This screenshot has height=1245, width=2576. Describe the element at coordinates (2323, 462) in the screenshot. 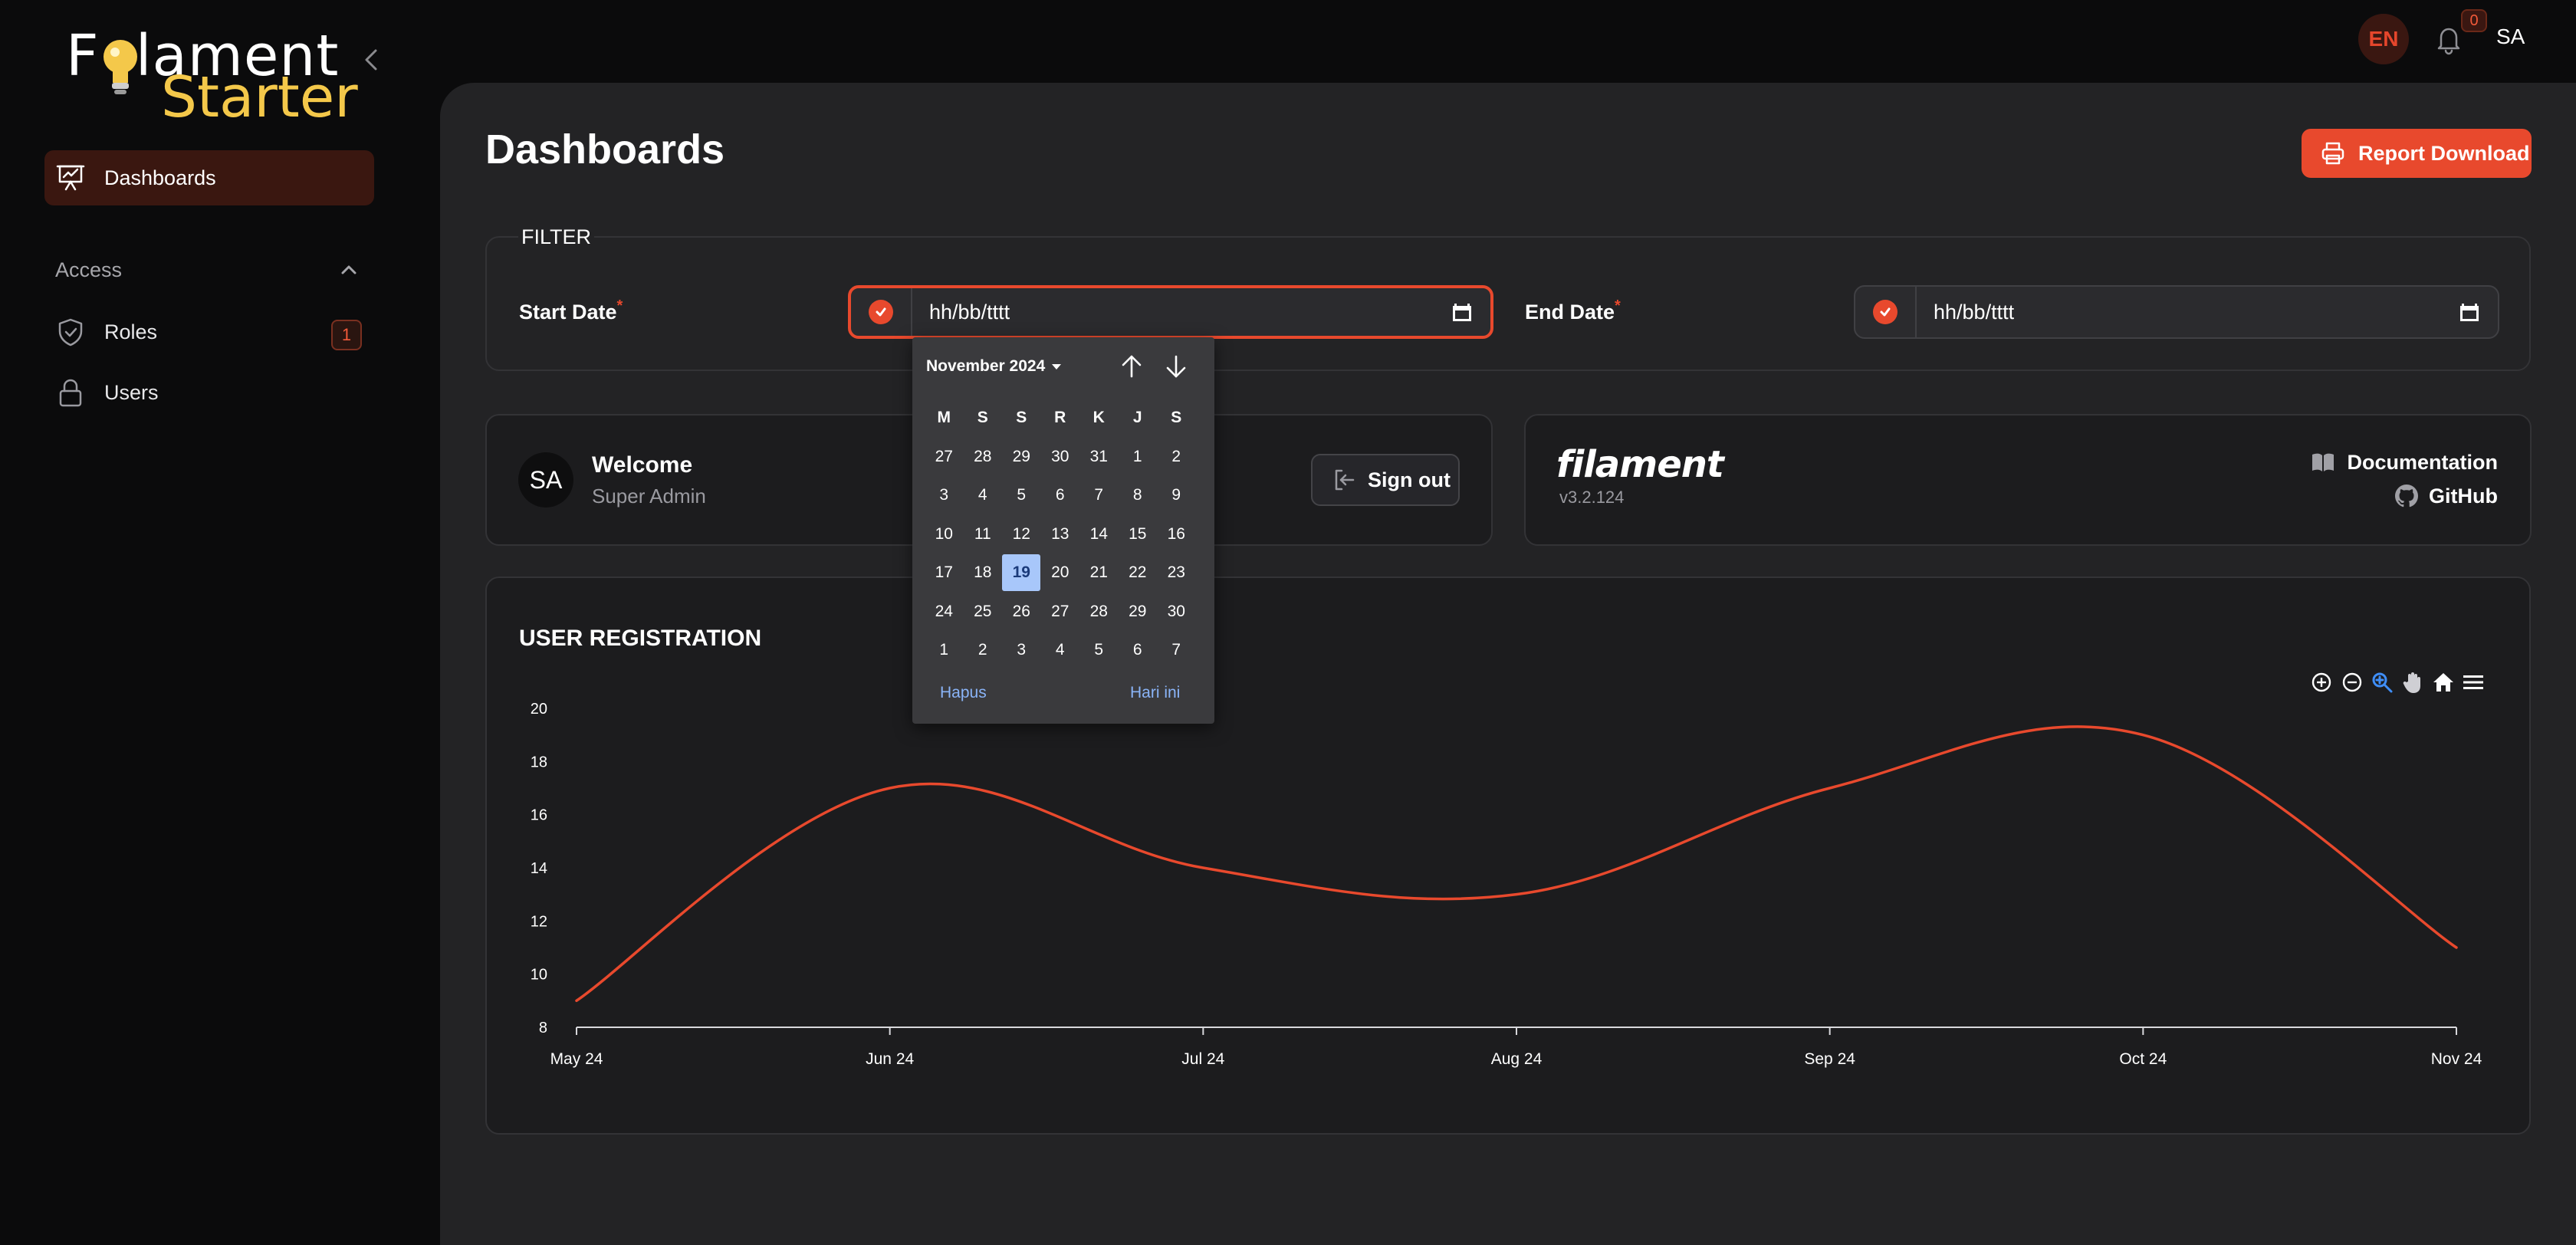

I see `book-icon` at that location.